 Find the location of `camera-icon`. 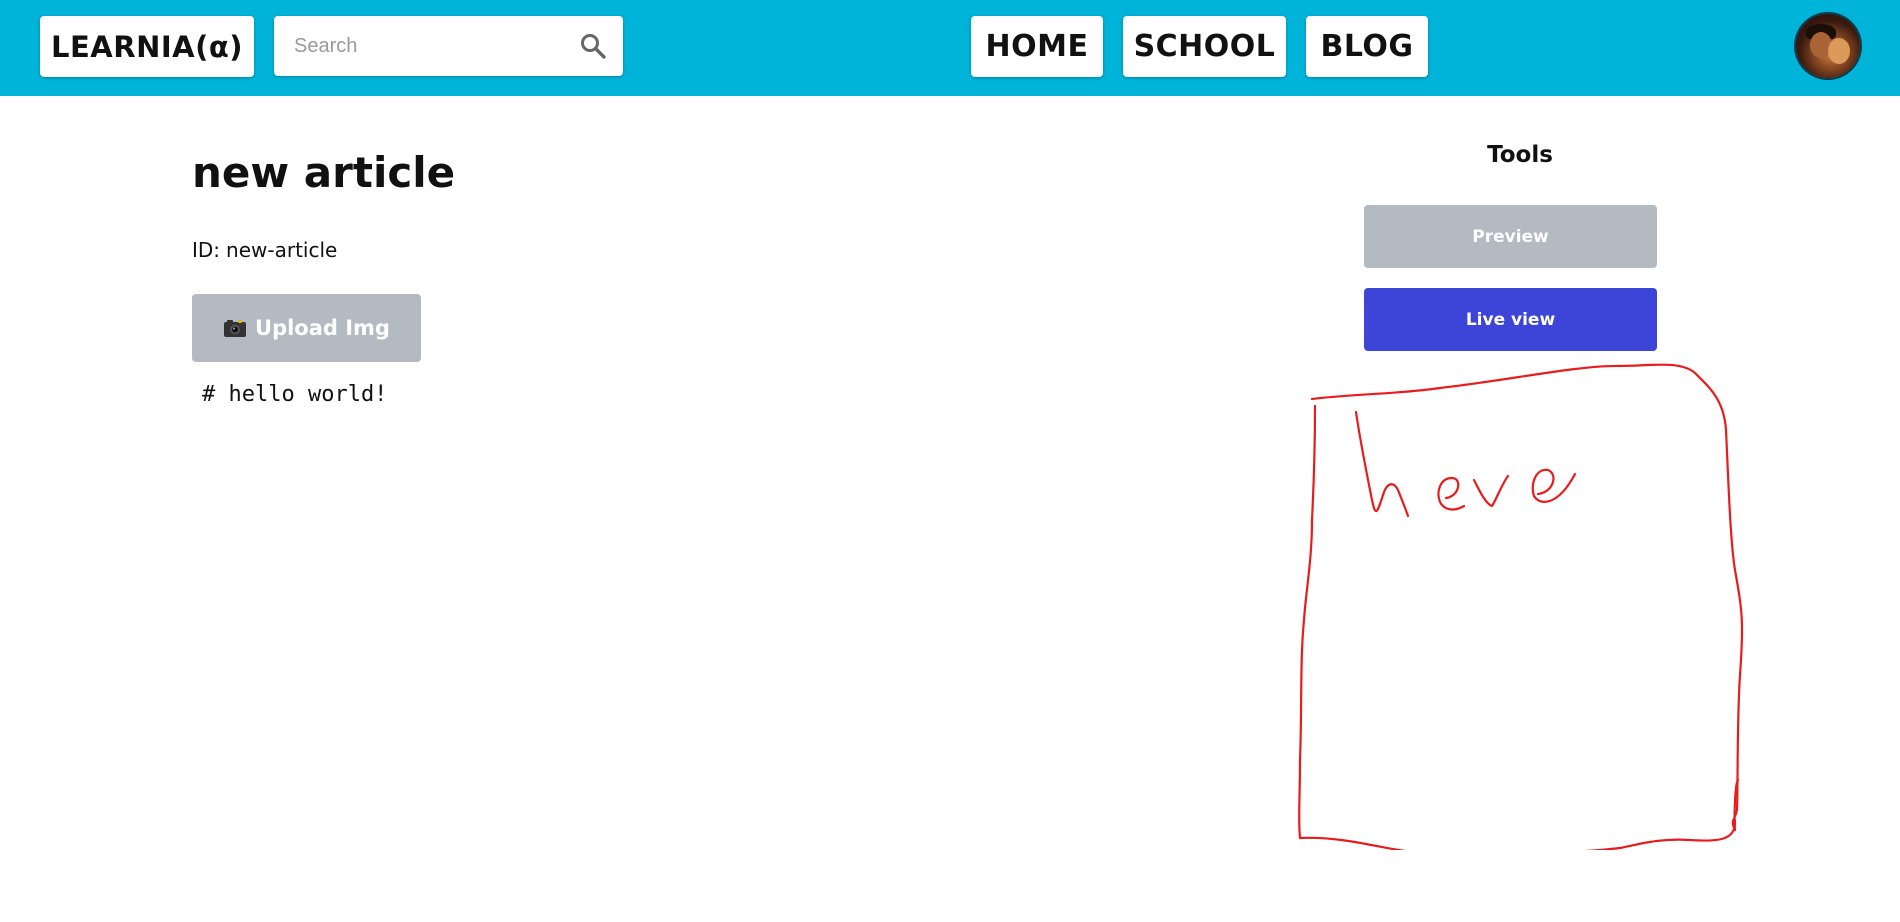

camera-icon is located at coordinates (235, 328).